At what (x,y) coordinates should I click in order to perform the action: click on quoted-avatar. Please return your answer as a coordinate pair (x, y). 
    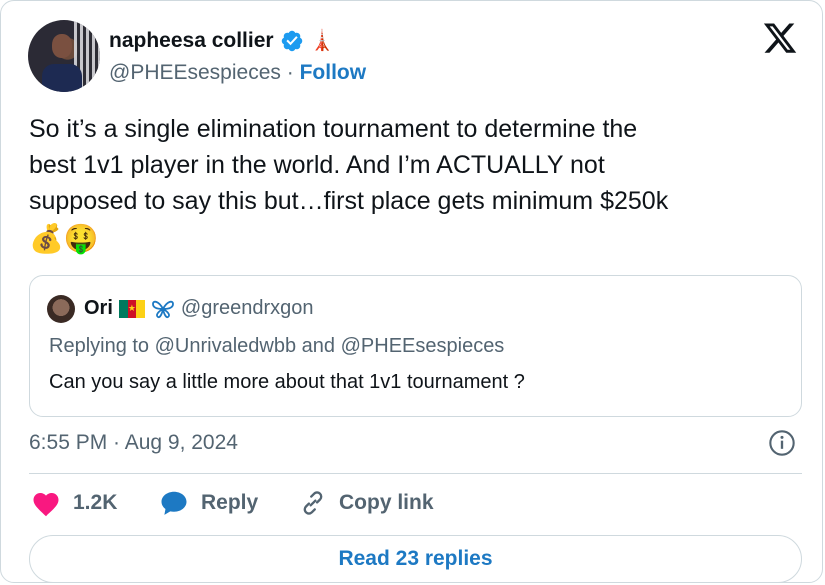
    Looking at the image, I should click on (61, 309).